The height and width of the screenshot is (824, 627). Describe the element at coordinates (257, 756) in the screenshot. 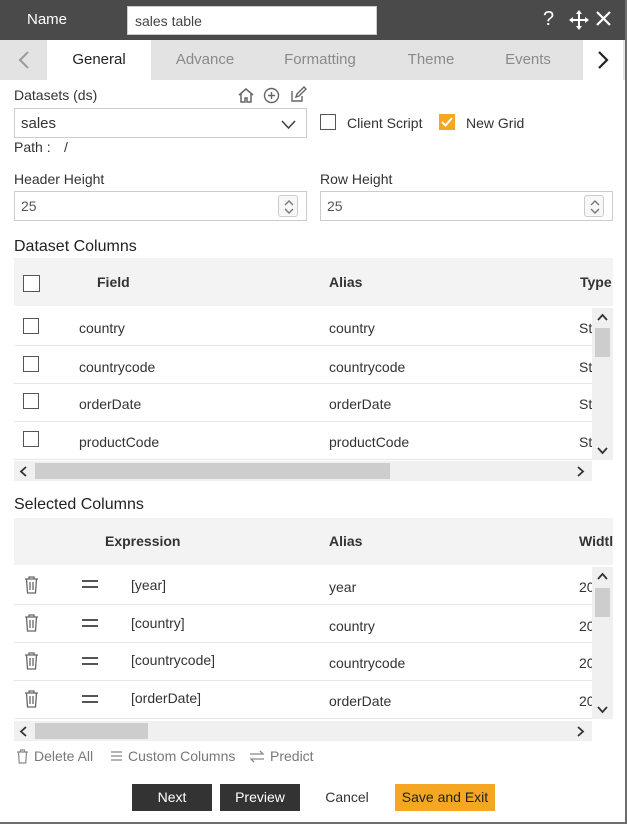

I see `swap-arrows-icon` at that location.